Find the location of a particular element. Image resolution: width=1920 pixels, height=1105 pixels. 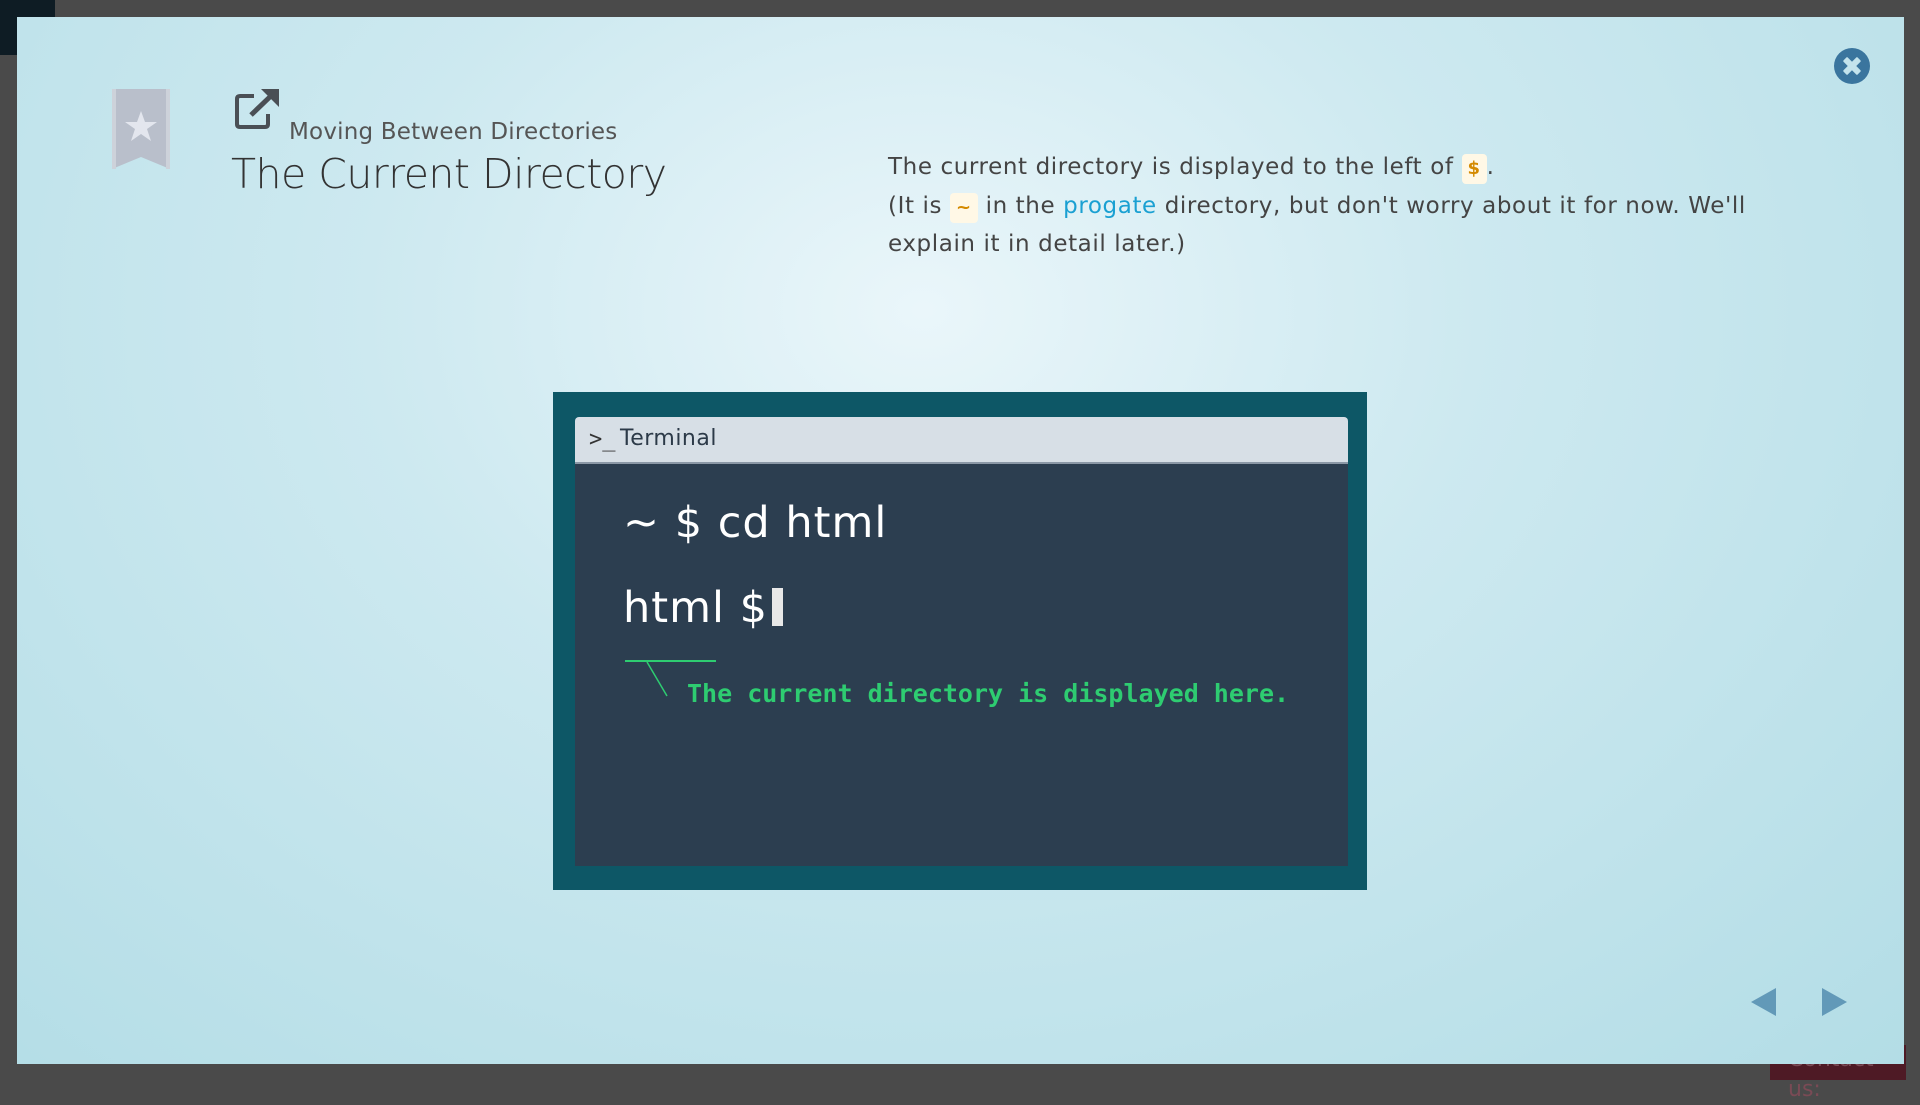

desc-text: (It is is located at coordinates (919, 205).